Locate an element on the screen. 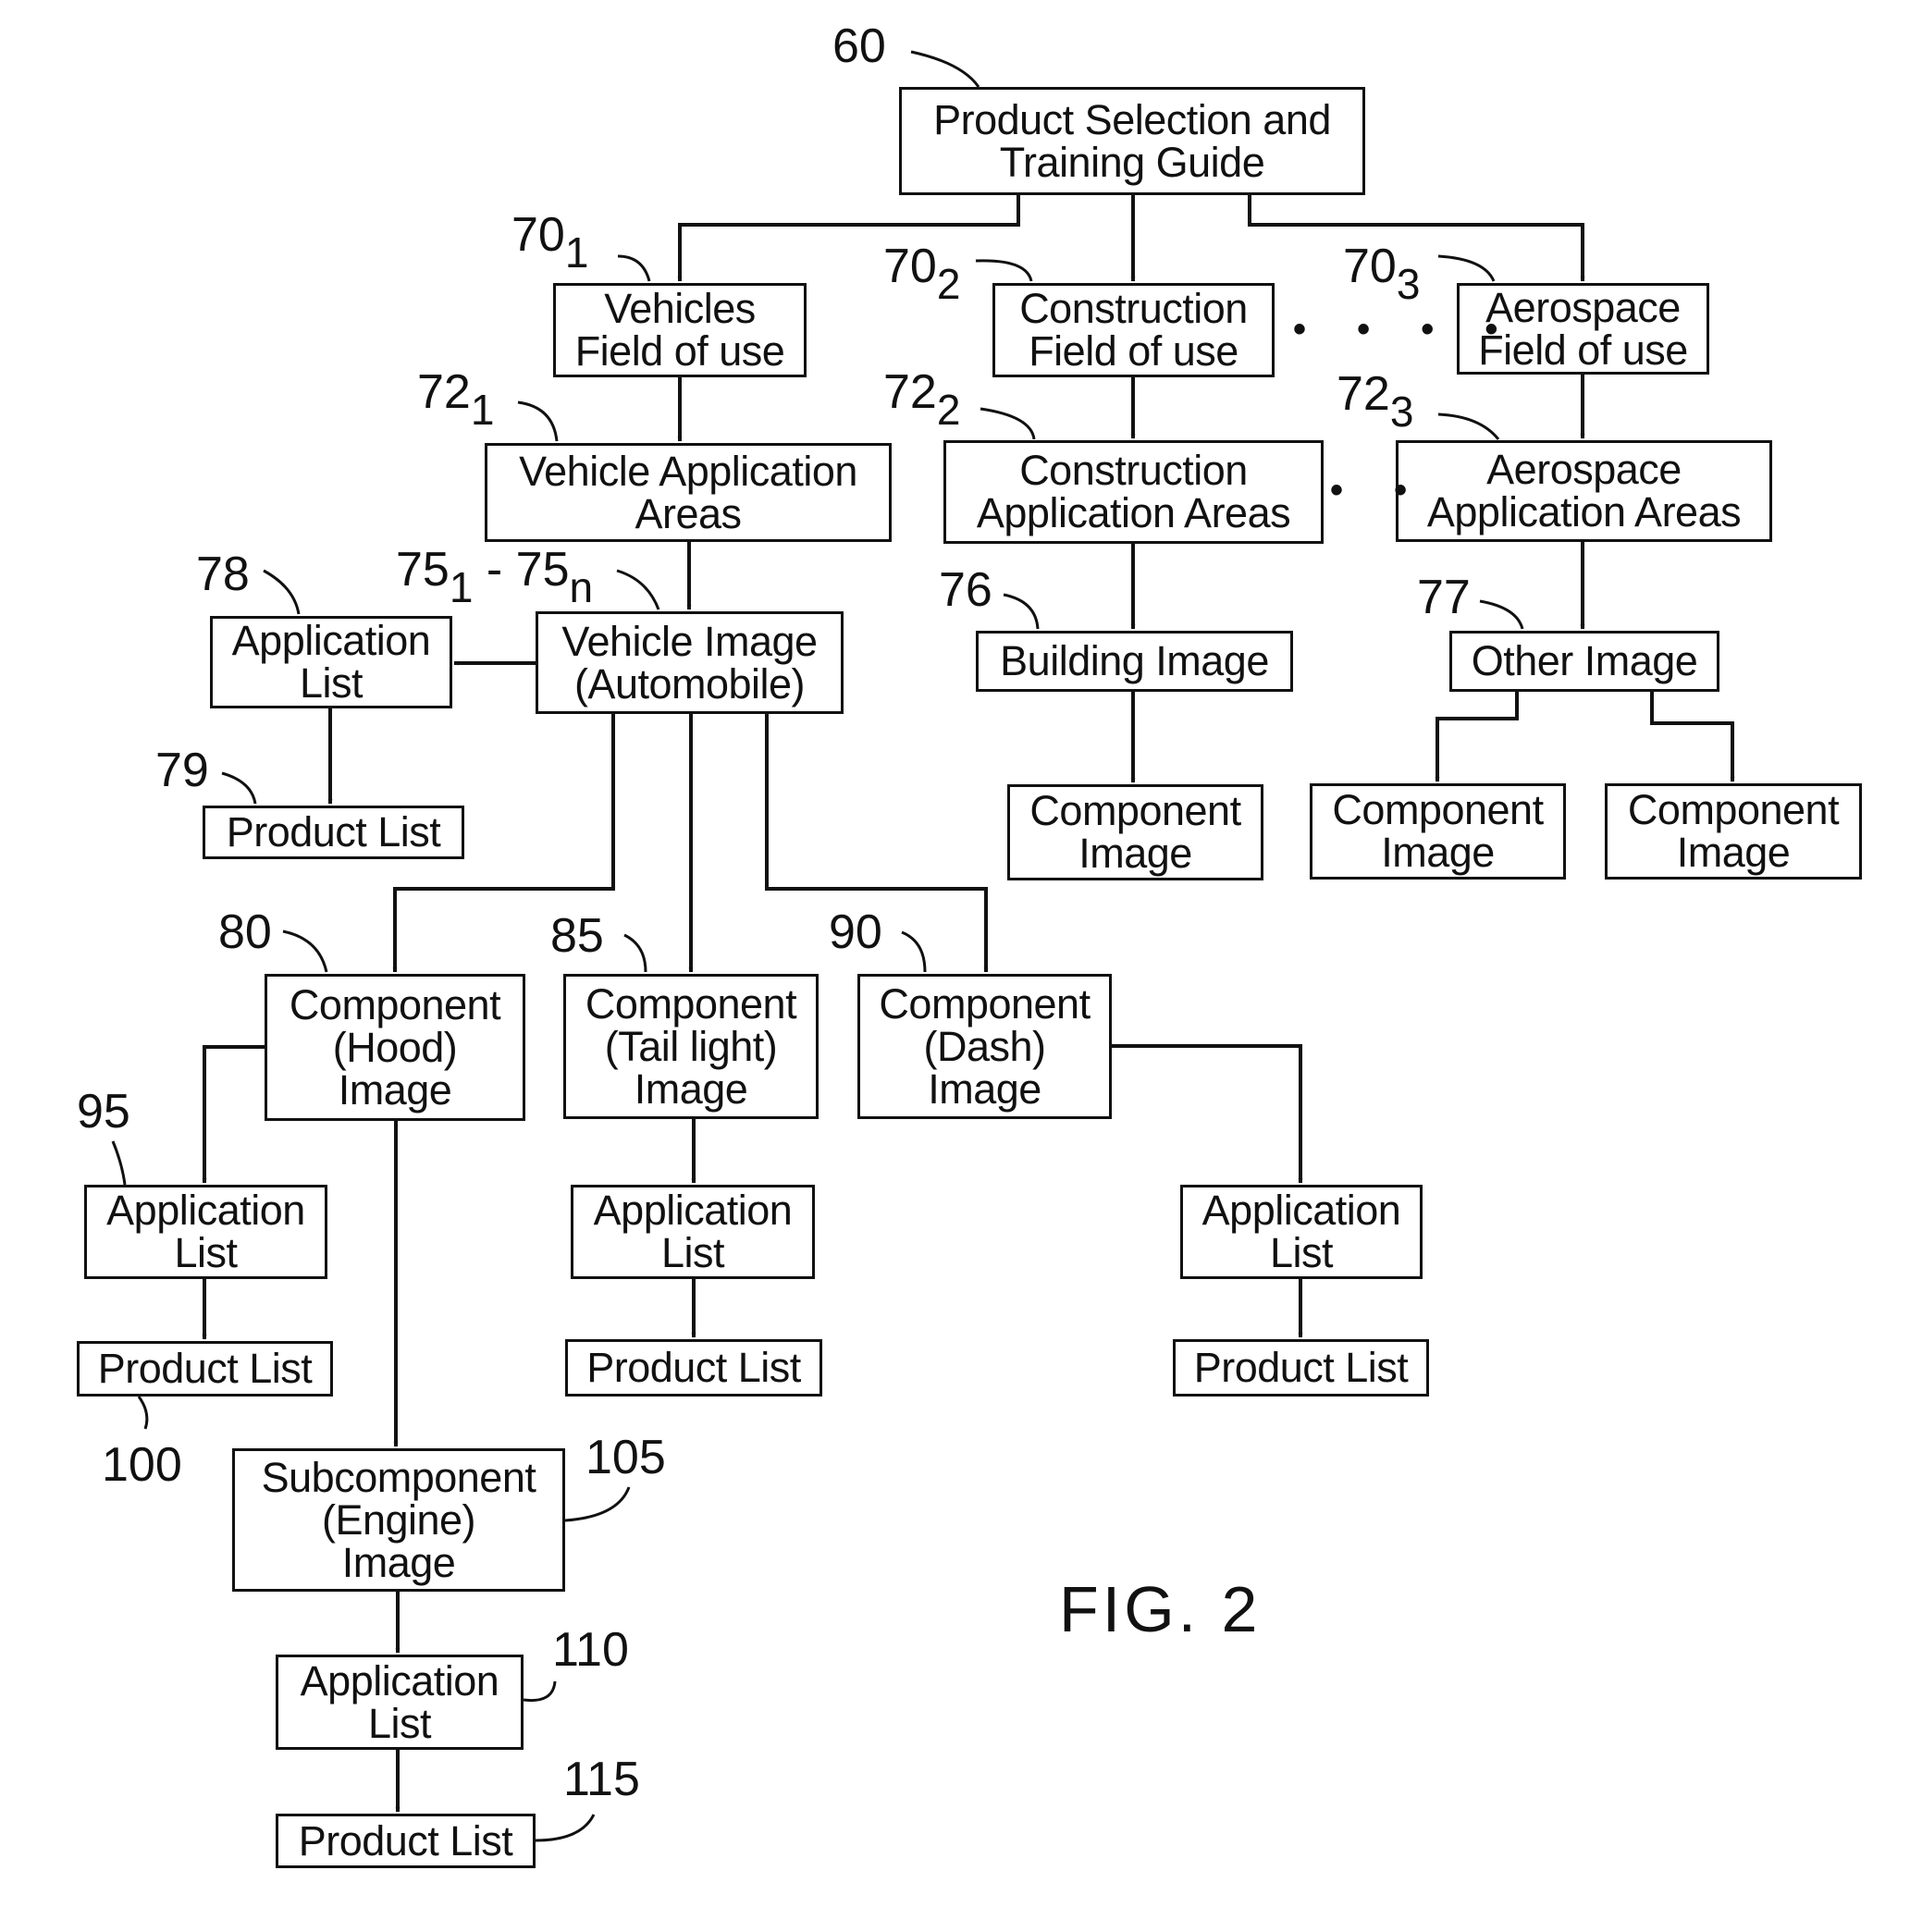 This screenshot has height=1932, width=1910. node-vehicle-app-list: Application List is located at coordinates (331, 662).